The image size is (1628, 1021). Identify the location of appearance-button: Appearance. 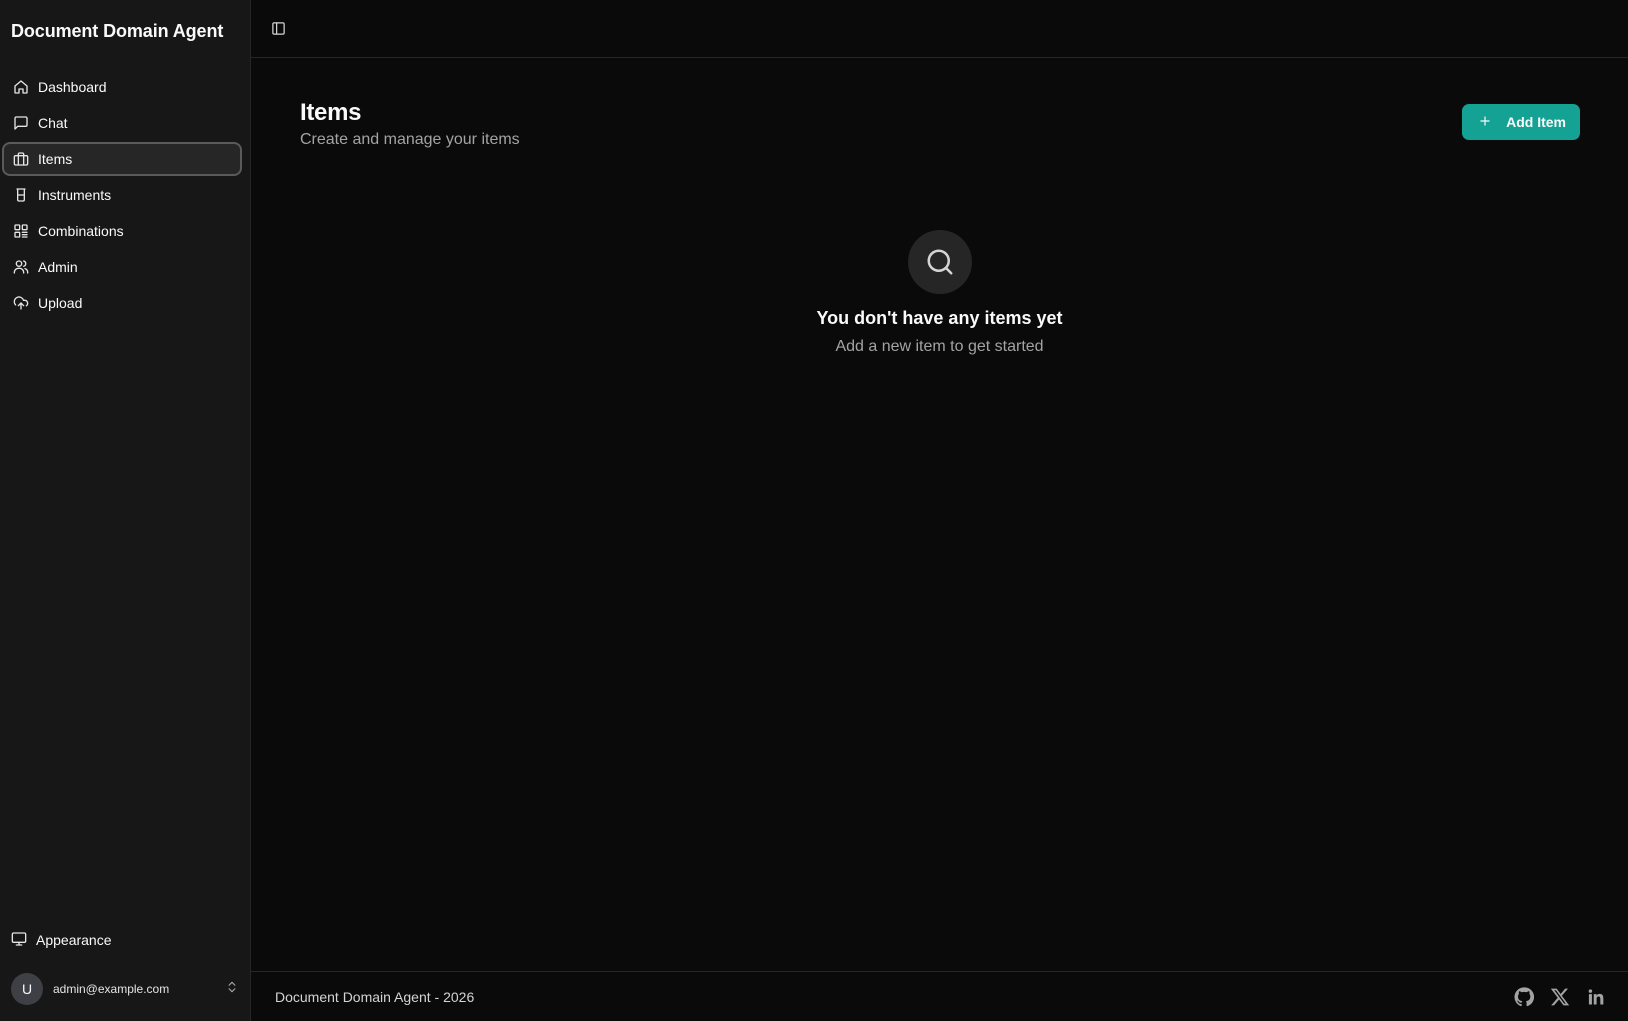
(122, 940).